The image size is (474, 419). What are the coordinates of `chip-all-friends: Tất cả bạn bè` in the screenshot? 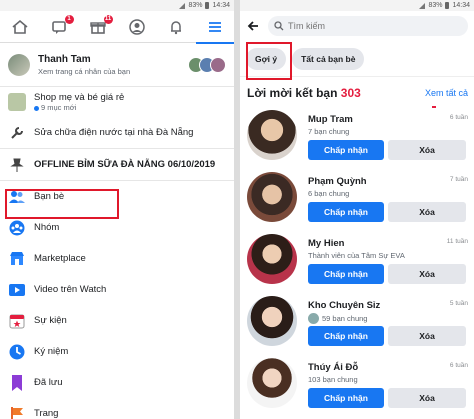 It's located at (328, 58).